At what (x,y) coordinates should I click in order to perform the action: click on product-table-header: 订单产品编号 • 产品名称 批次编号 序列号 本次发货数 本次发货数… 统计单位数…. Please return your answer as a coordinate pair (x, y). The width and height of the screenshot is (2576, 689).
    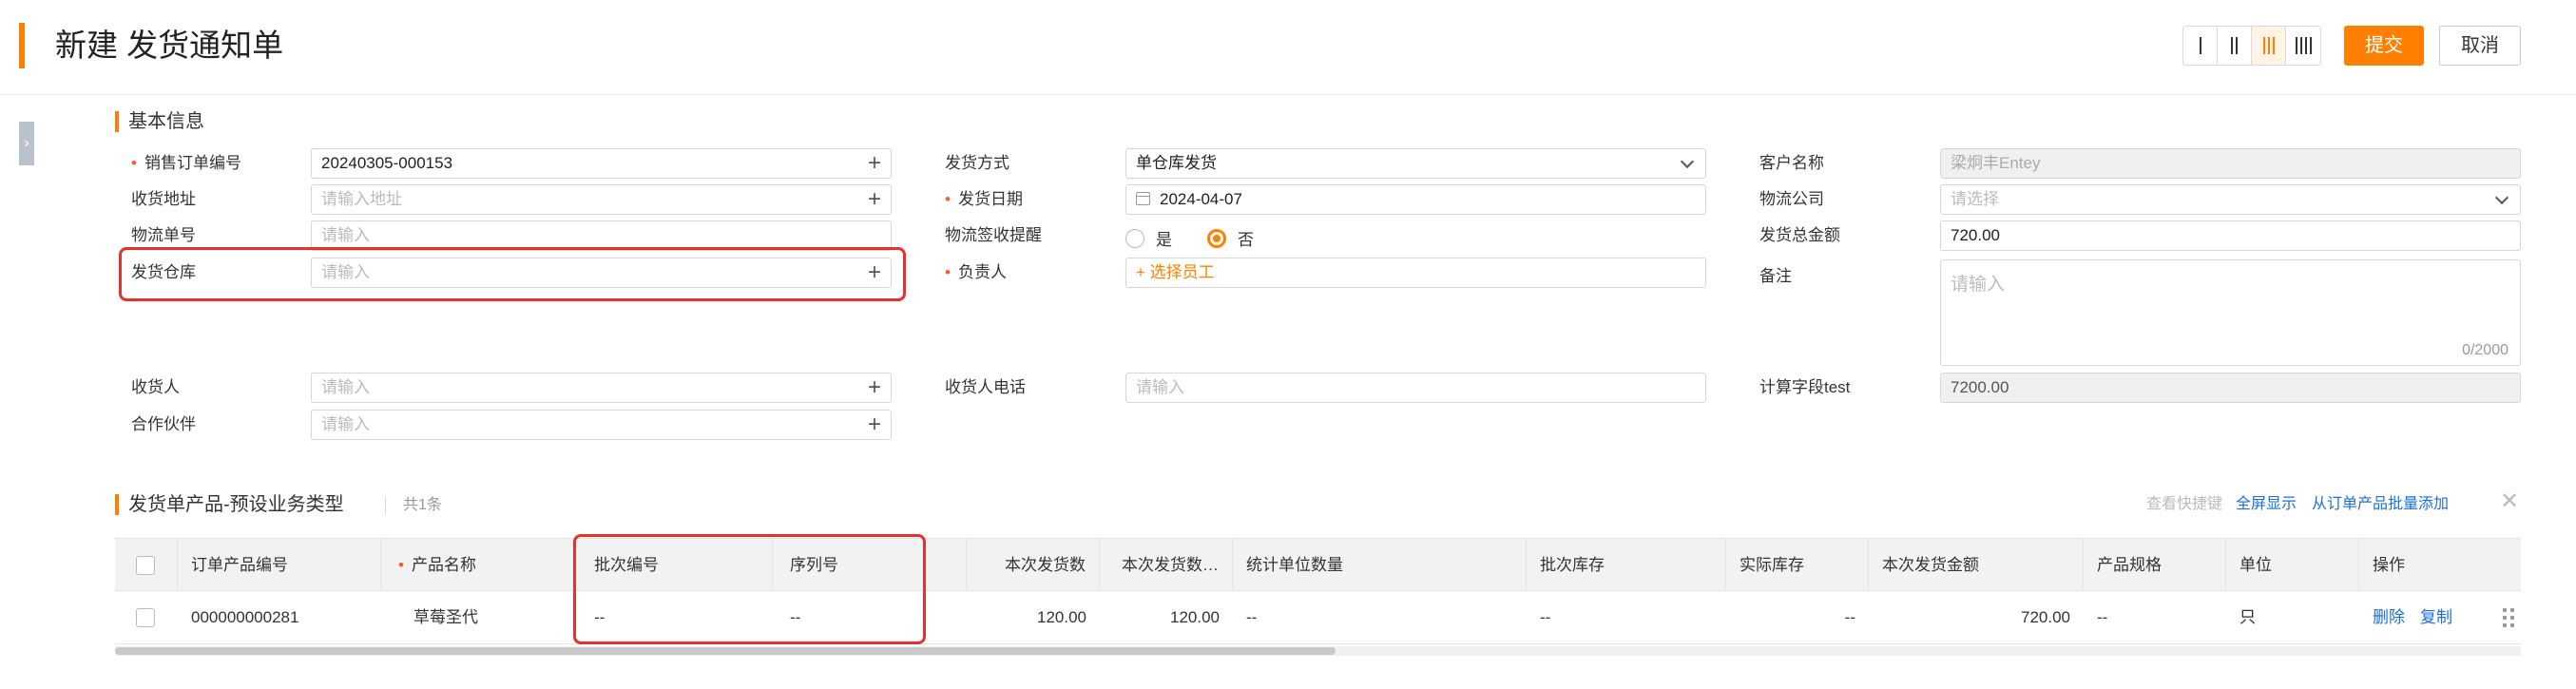
    Looking at the image, I should click on (1318, 565).